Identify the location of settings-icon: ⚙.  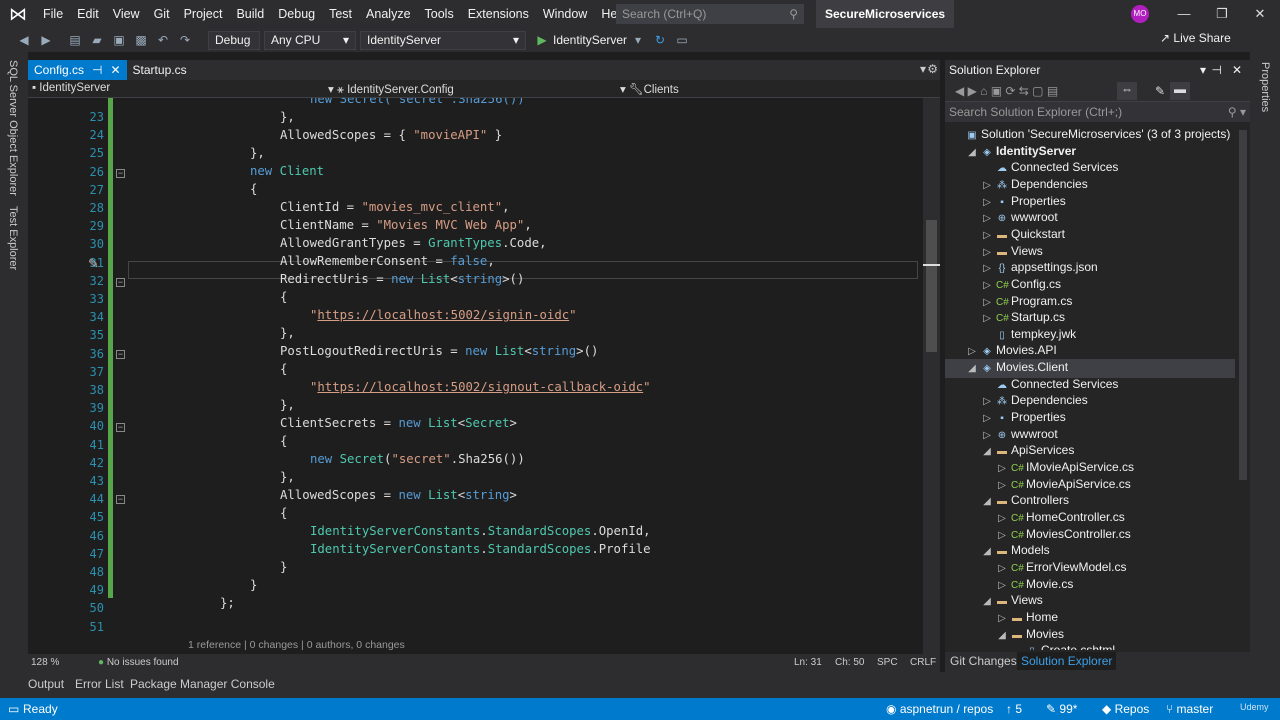
(932, 69).